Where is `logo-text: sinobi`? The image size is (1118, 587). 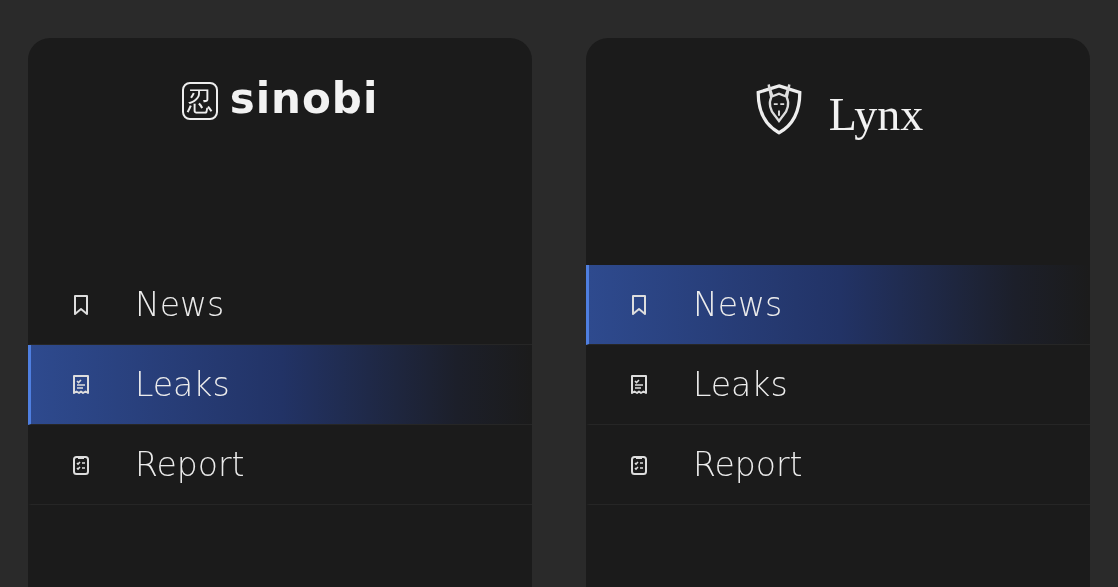
logo-text: sinobi is located at coordinates (304, 99).